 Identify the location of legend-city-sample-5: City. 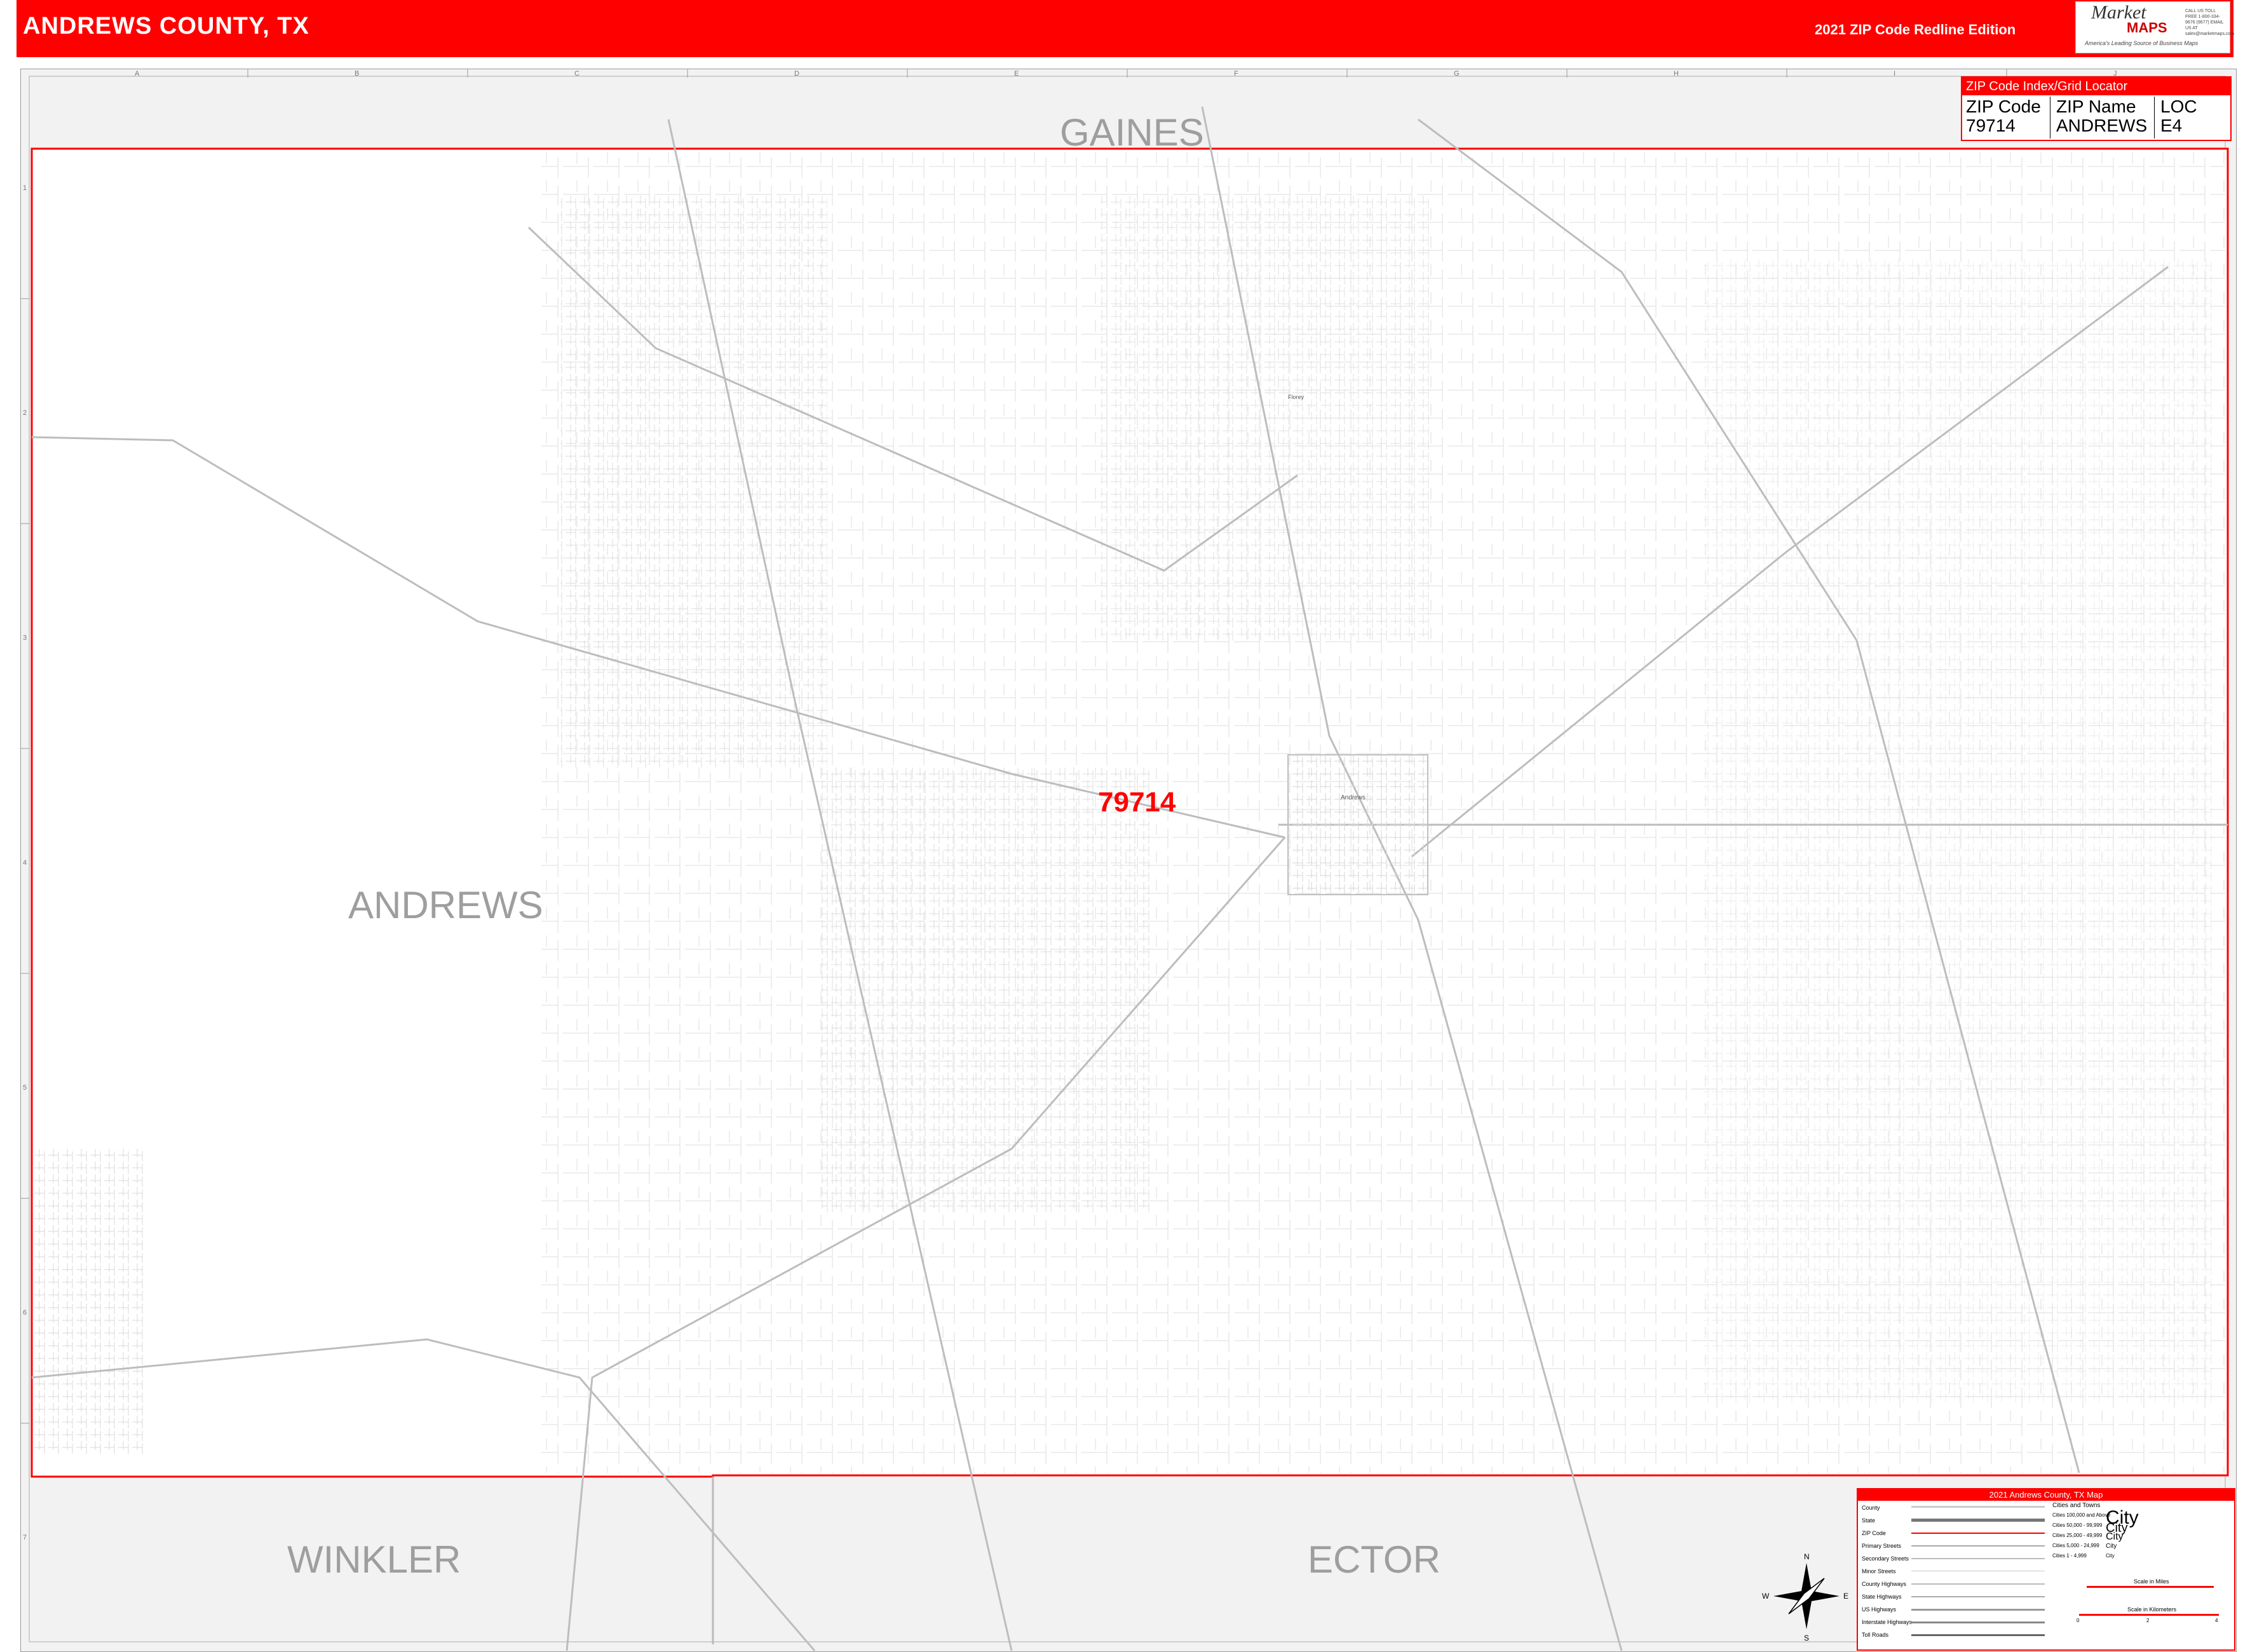
(2110, 1556).